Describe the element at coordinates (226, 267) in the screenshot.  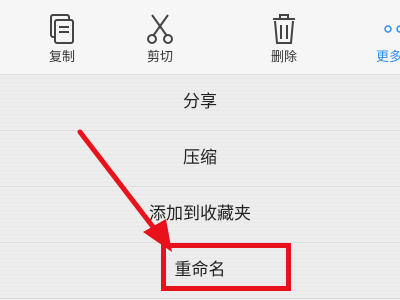
I see `rename-highlight-box` at that location.